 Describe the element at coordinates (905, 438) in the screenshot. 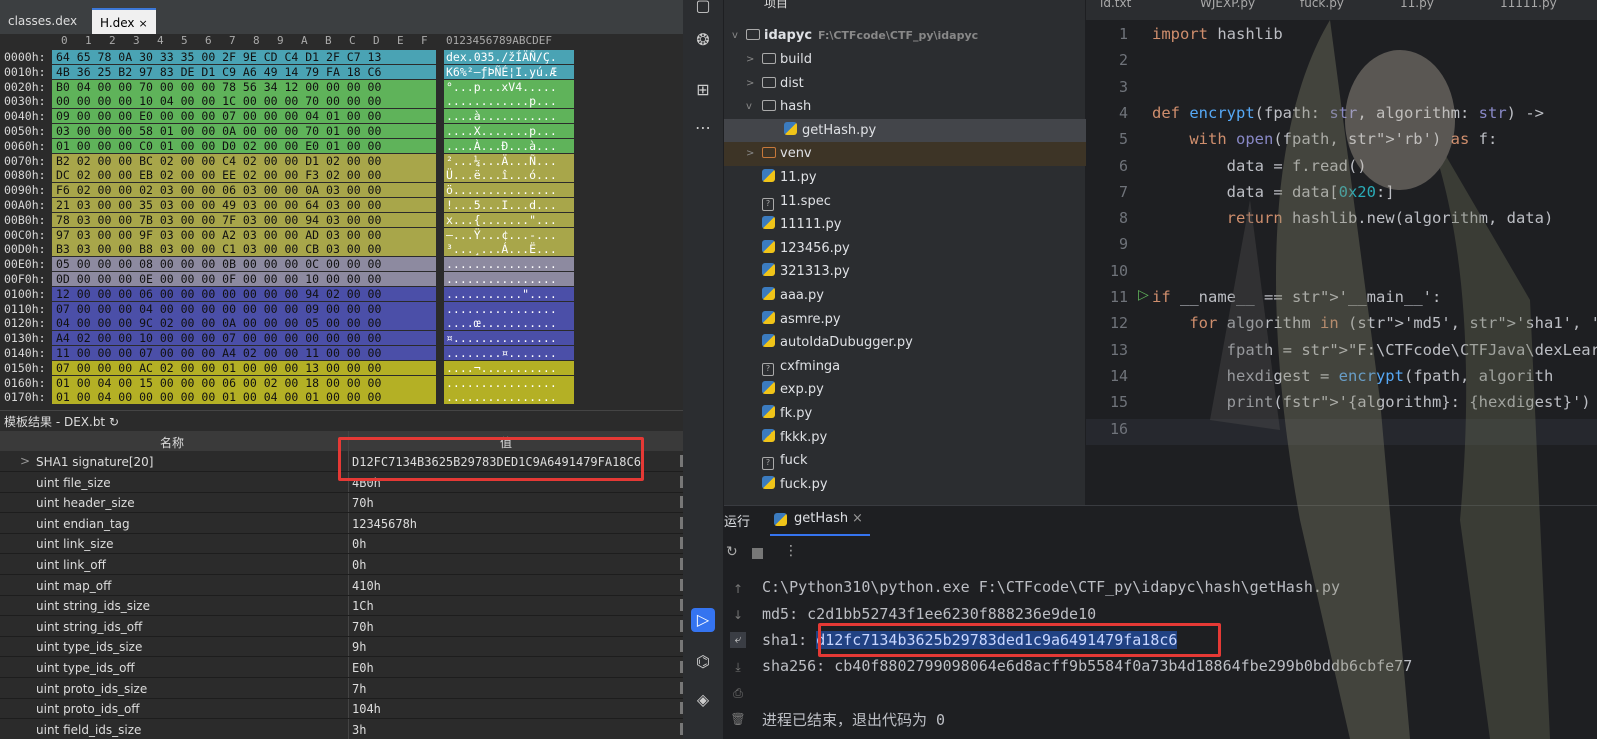

I see `tree-item: fkkk.py` at that location.